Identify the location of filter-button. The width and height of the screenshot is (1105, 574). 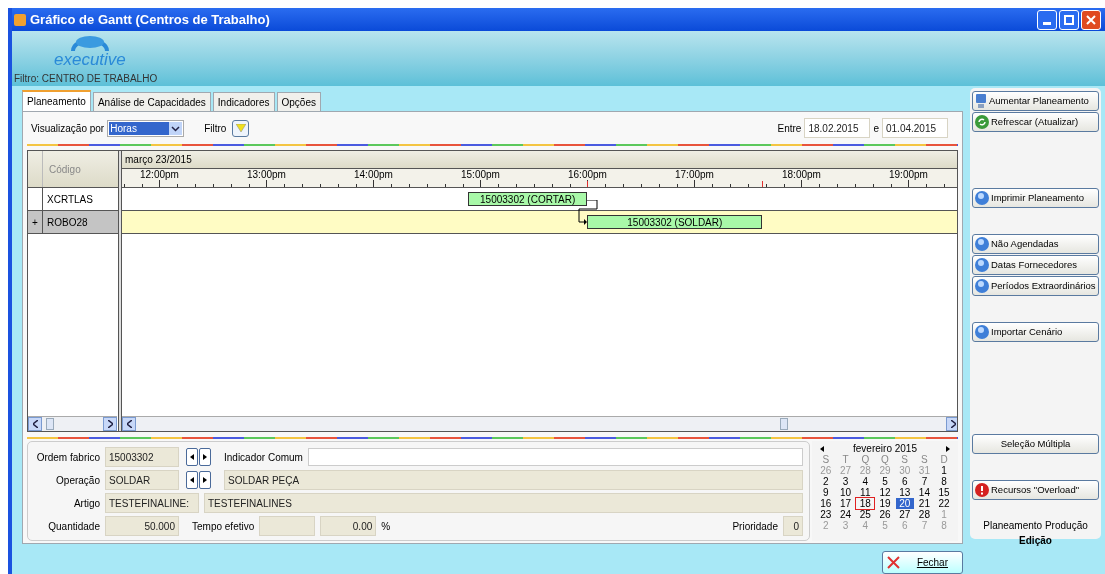
(241, 128).